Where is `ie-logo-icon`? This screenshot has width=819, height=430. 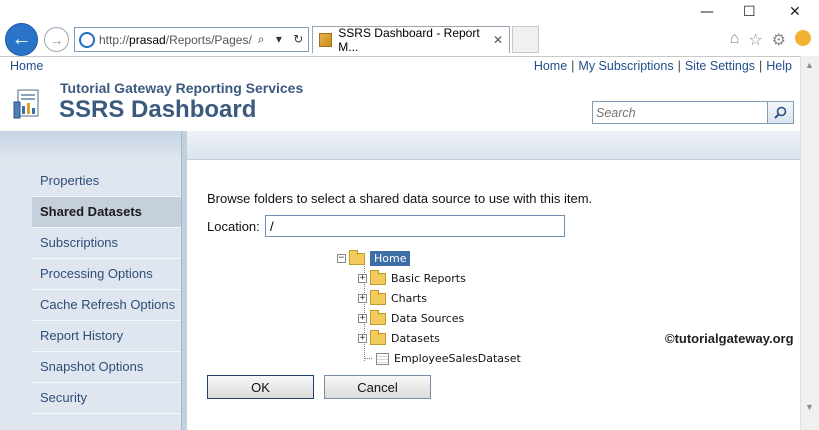 ie-logo-icon is located at coordinates (87, 39).